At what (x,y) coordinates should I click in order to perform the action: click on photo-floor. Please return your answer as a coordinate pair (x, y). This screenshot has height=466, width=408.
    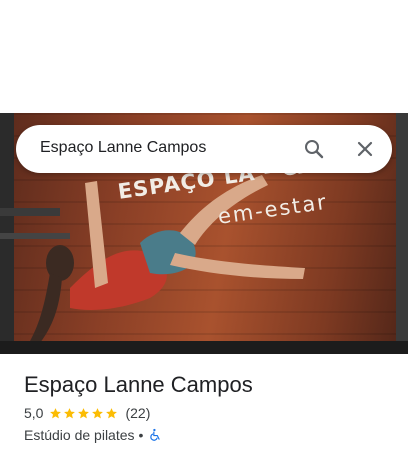
    Looking at the image, I should click on (204, 347).